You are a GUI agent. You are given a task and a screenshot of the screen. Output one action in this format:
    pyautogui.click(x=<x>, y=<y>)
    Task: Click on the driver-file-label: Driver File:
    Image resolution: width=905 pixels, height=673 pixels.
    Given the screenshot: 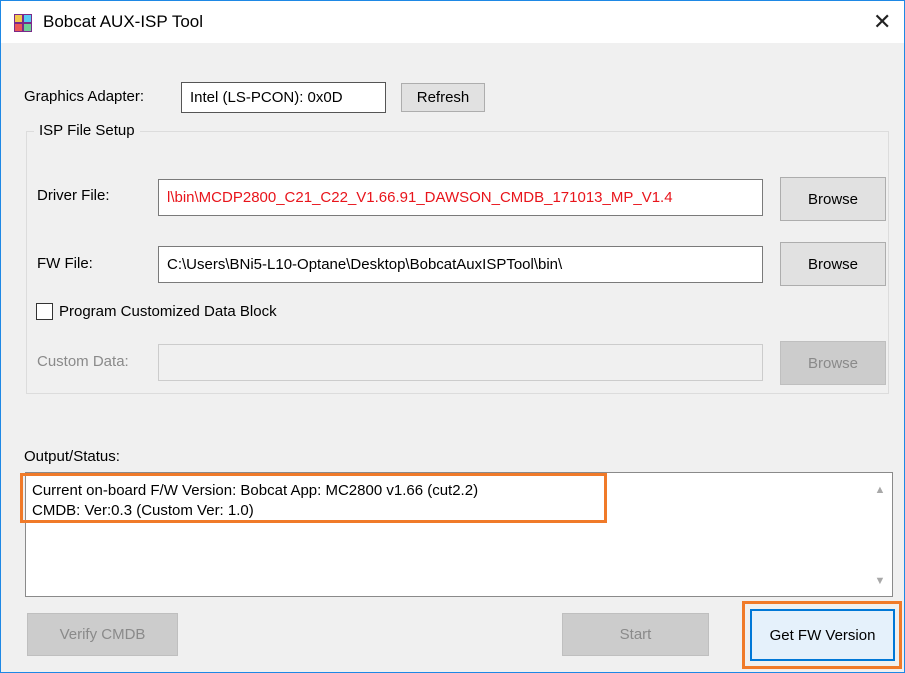 What is the action you would take?
    pyautogui.click(x=73, y=195)
    